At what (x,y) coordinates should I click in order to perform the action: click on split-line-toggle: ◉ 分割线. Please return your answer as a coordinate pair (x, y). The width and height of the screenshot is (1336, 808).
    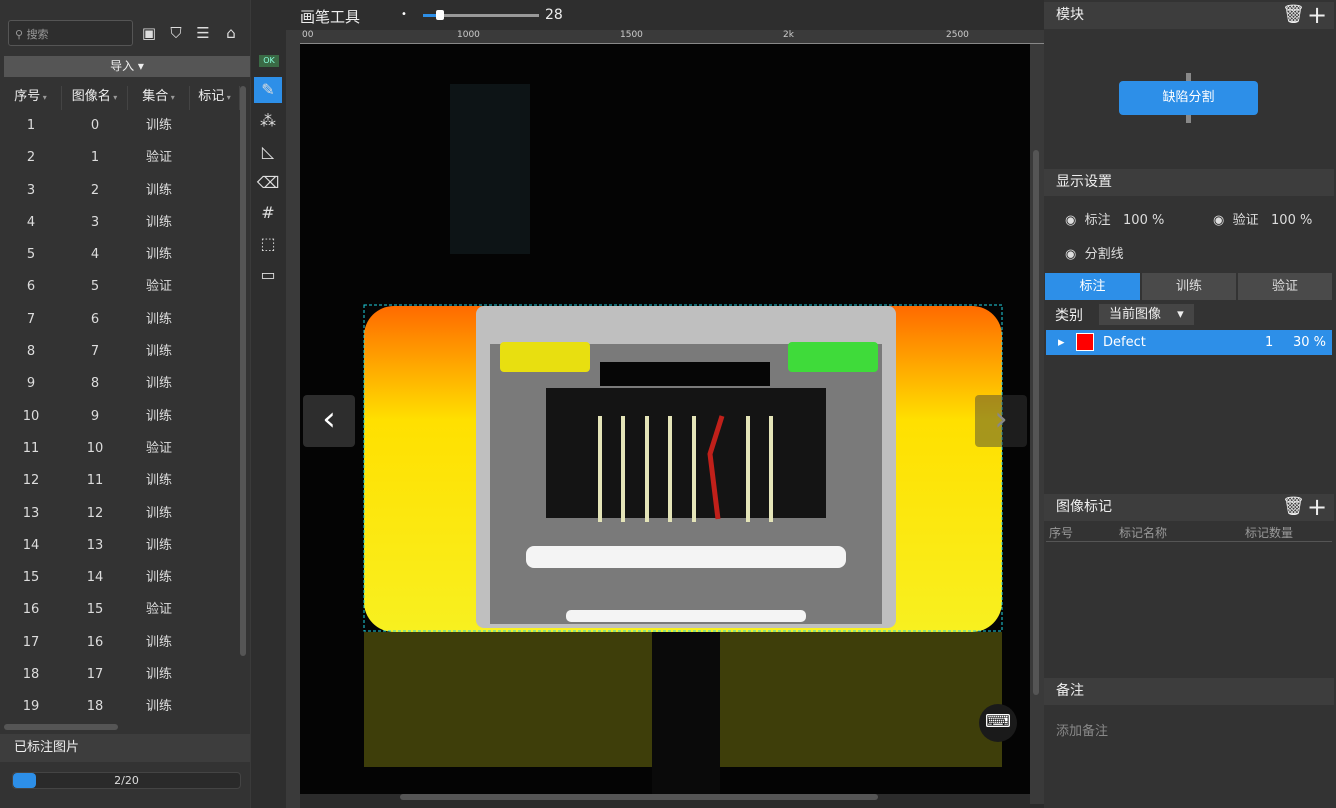
    Looking at the image, I should click on (1094, 252).